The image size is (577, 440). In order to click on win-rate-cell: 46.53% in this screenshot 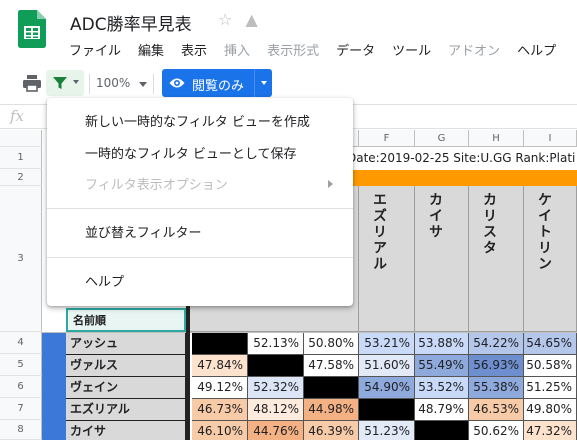, I will do `click(496, 410)`.